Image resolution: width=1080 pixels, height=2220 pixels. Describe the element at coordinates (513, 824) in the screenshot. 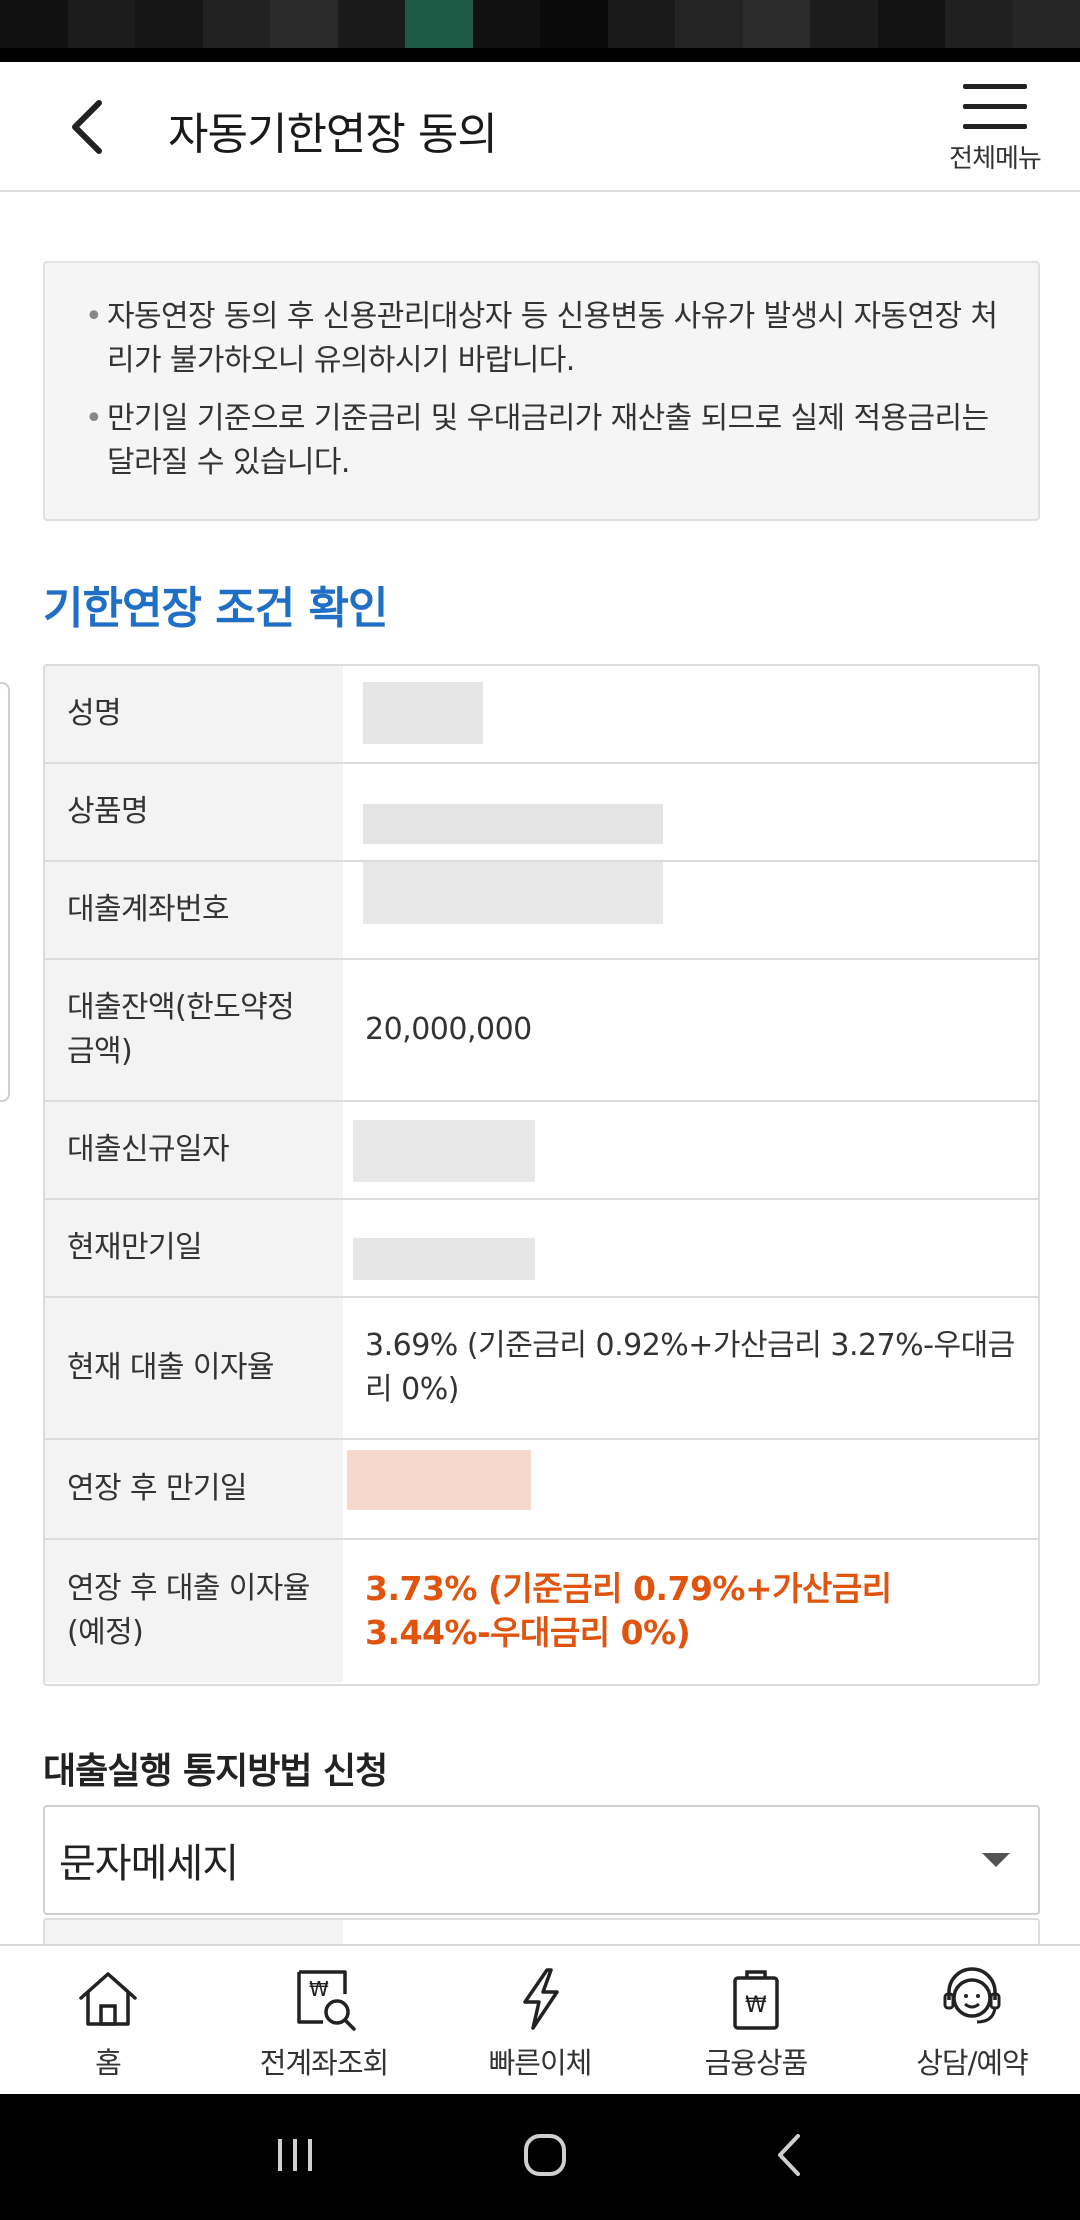

I see `redacted-product` at that location.